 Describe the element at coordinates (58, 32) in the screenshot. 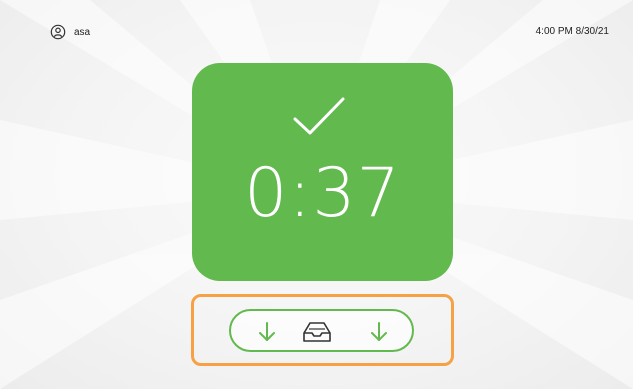

I see `user-avatar-icon` at that location.